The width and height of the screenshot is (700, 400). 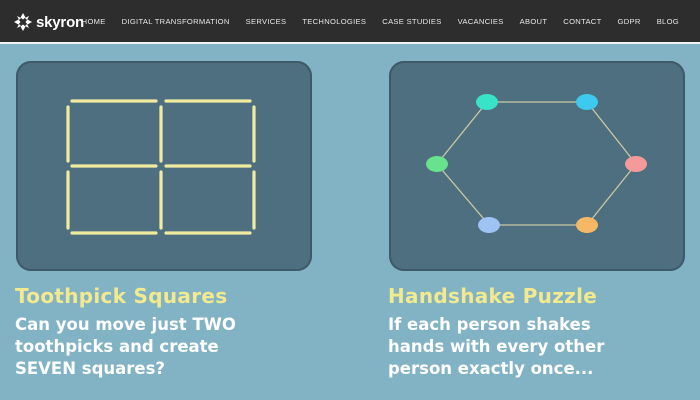 What do you see at coordinates (534, 21) in the screenshot?
I see `nav-item-about: ABOUT` at bounding box center [534, 21].